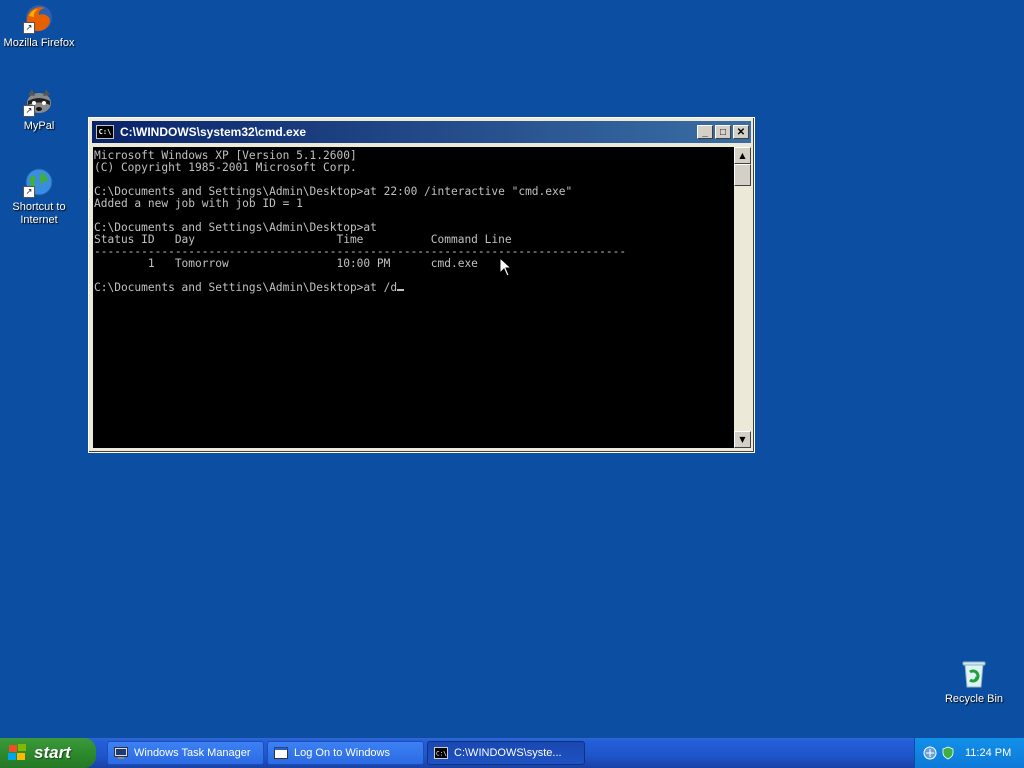 This screenshot has width=1024, height=768. I want to click on desktop-icon-label: Shortcut to Internet, so click(39, 213).